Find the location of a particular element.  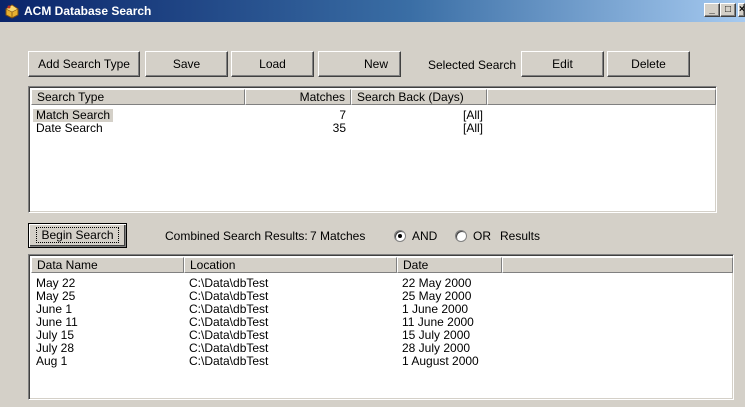

column-header-label: Search Type is located at coordinates (71, 97).